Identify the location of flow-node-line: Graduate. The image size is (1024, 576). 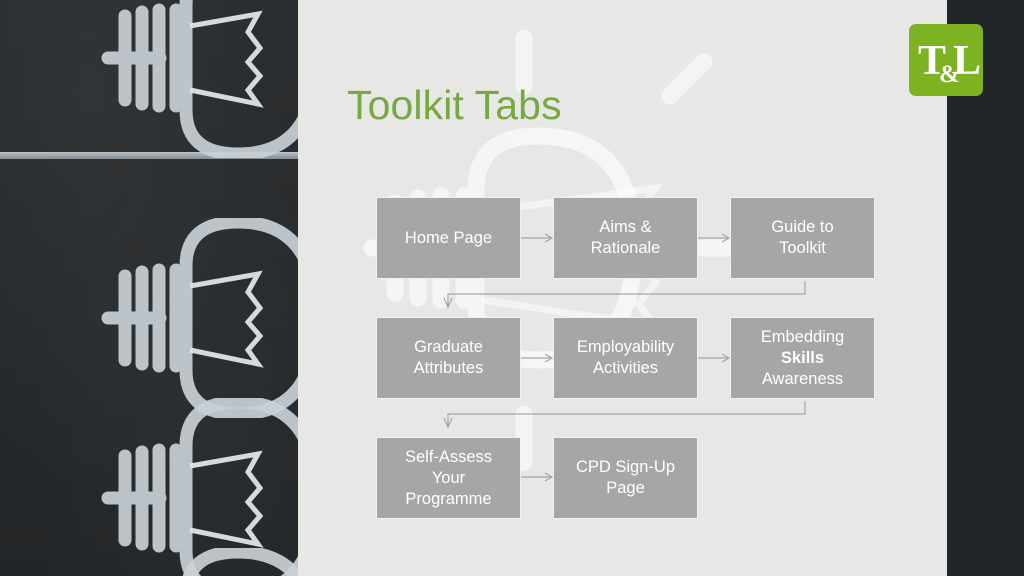
(448, 347).